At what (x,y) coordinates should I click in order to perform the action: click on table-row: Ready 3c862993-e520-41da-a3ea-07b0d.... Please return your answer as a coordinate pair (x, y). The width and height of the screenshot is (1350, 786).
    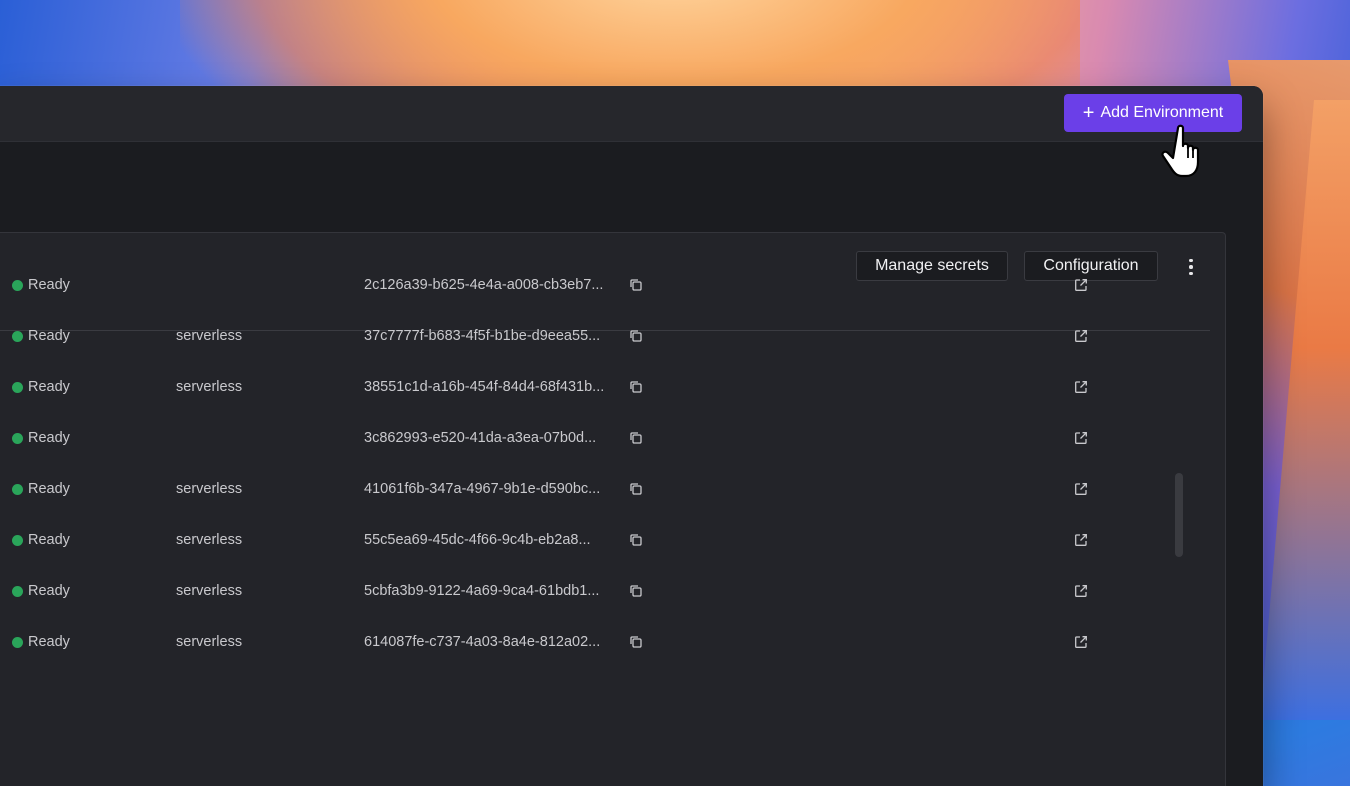
    Looking at the image, I should click on (605, 438).